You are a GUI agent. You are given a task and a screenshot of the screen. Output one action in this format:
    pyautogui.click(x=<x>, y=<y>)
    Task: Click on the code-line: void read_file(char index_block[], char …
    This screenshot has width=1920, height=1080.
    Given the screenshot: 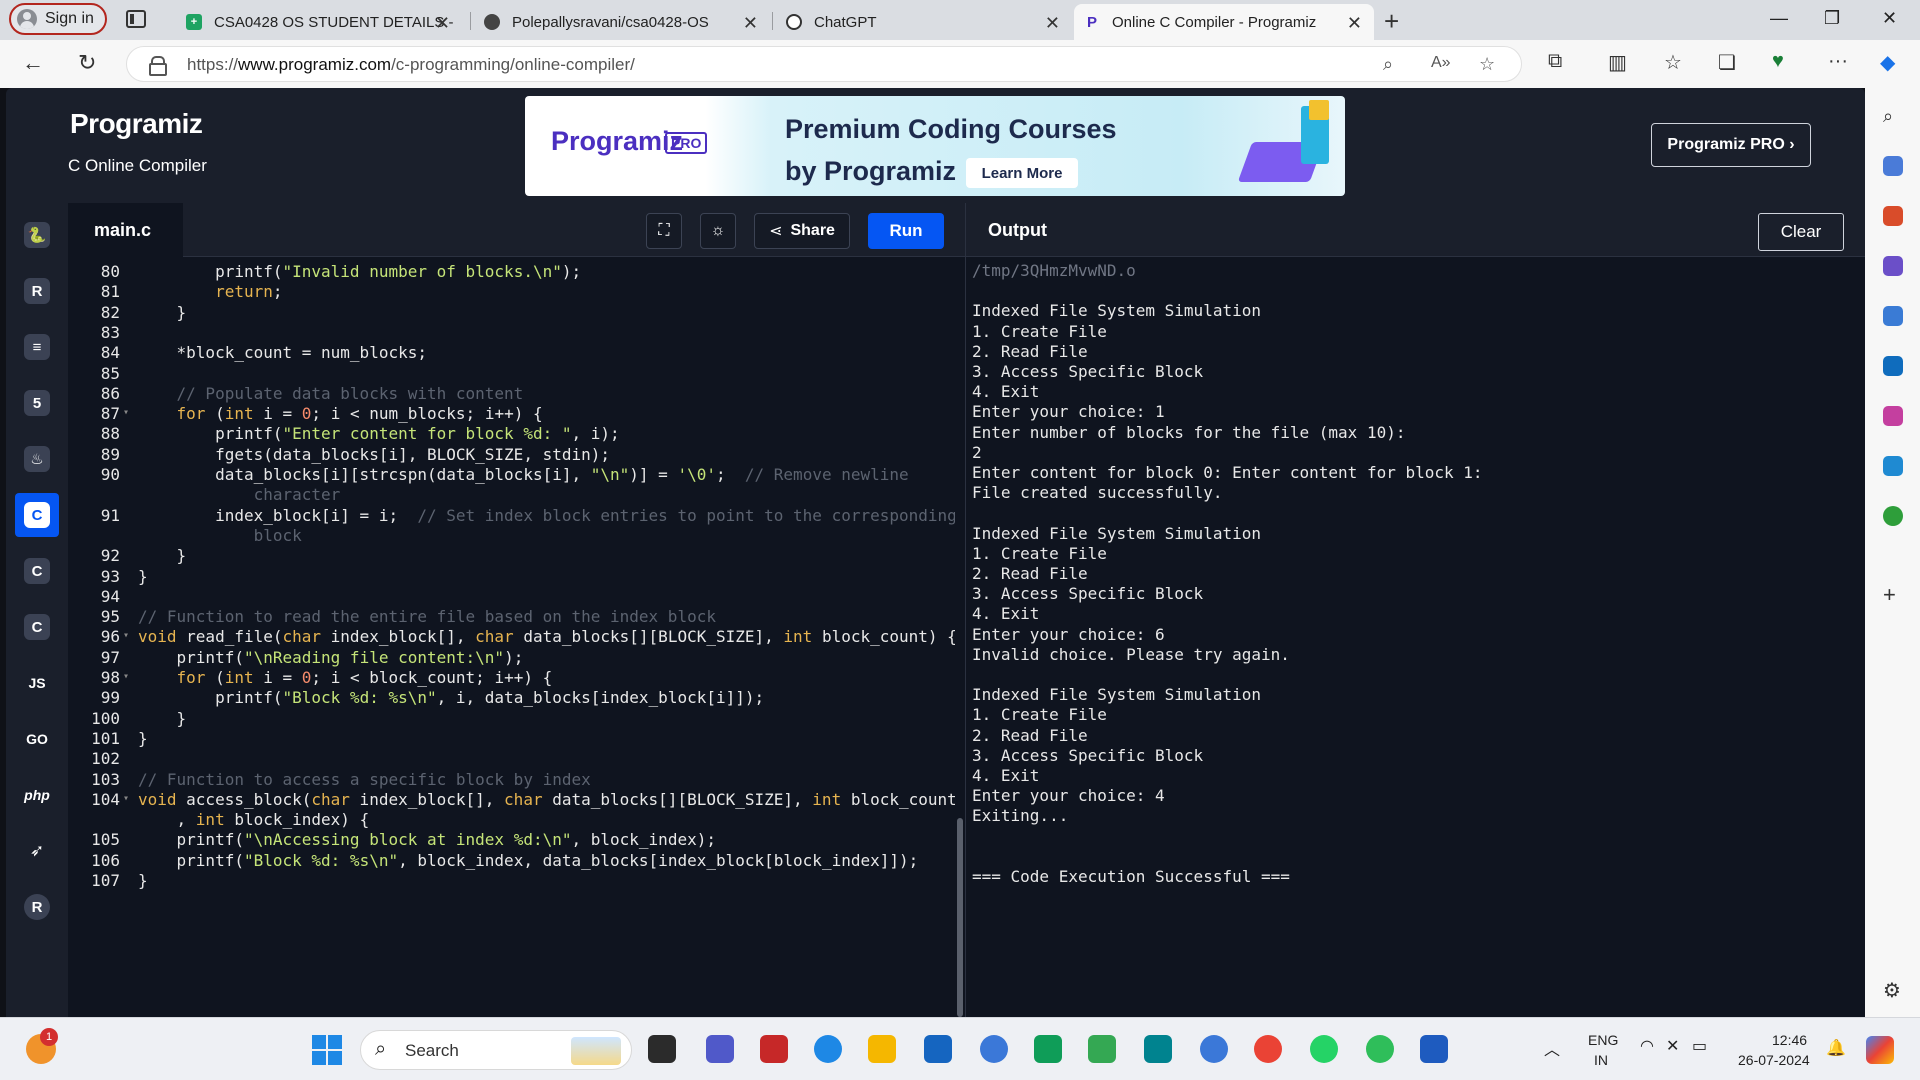 What is the action you would take?
    pyautogui.click(x=547, y=636)
    